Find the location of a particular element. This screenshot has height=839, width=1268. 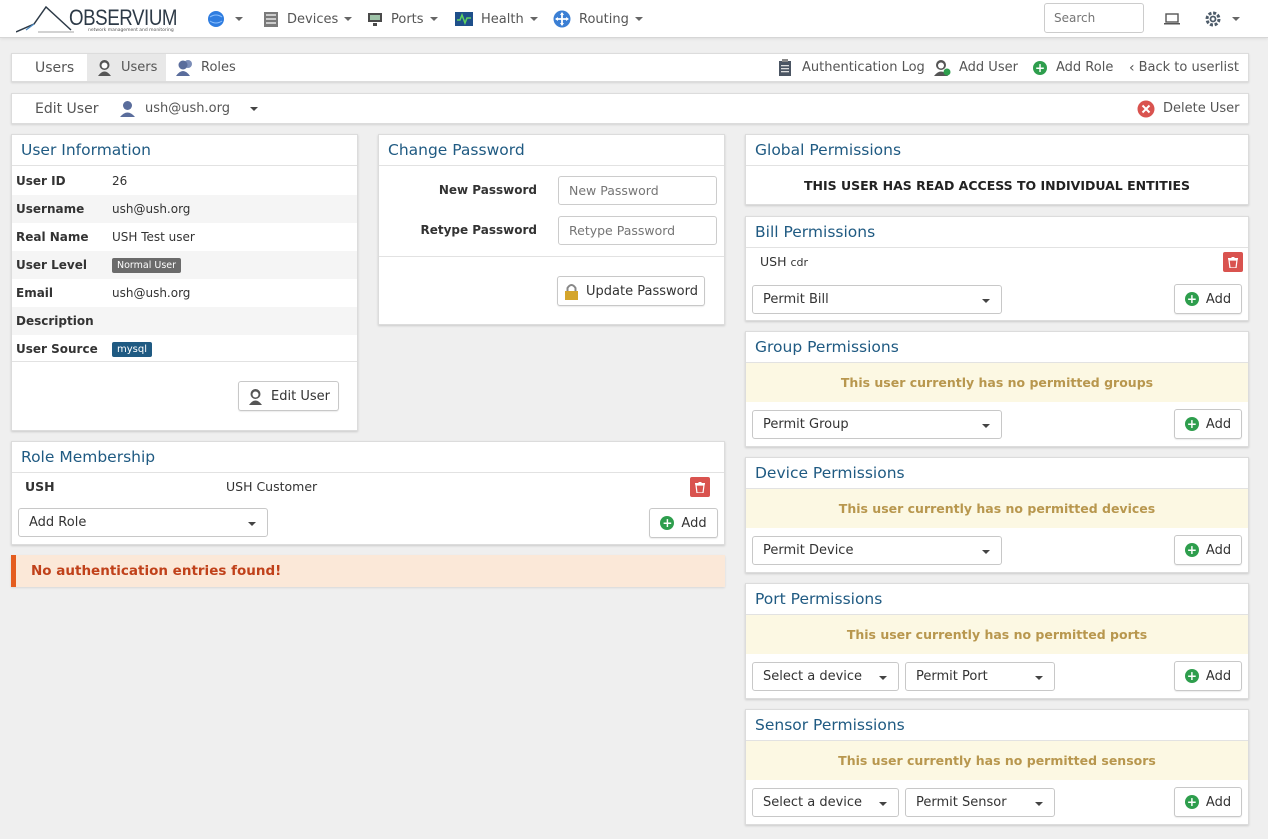

select-label: Permit Device is located at coordinates (808, 550).